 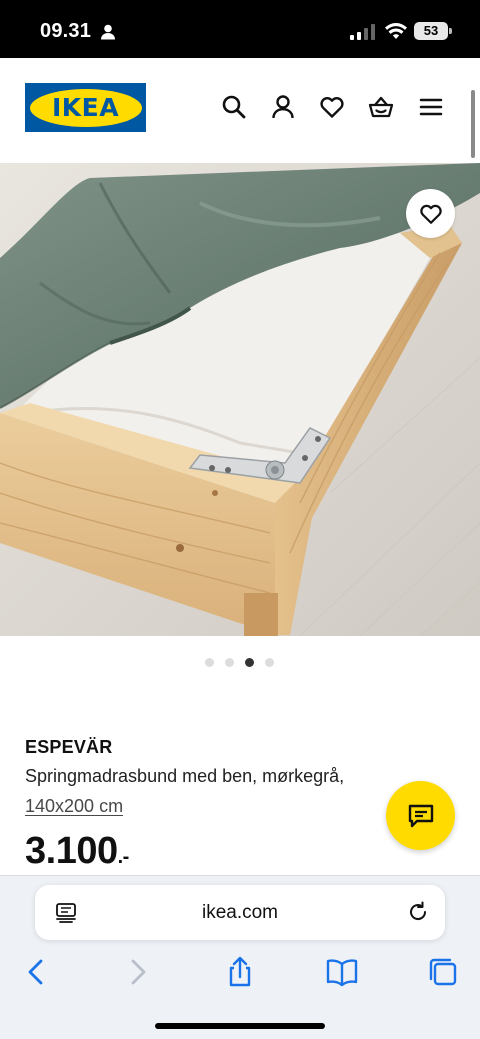 I want to click on ikea-logo: IKEA, so click(x=85, y=107).